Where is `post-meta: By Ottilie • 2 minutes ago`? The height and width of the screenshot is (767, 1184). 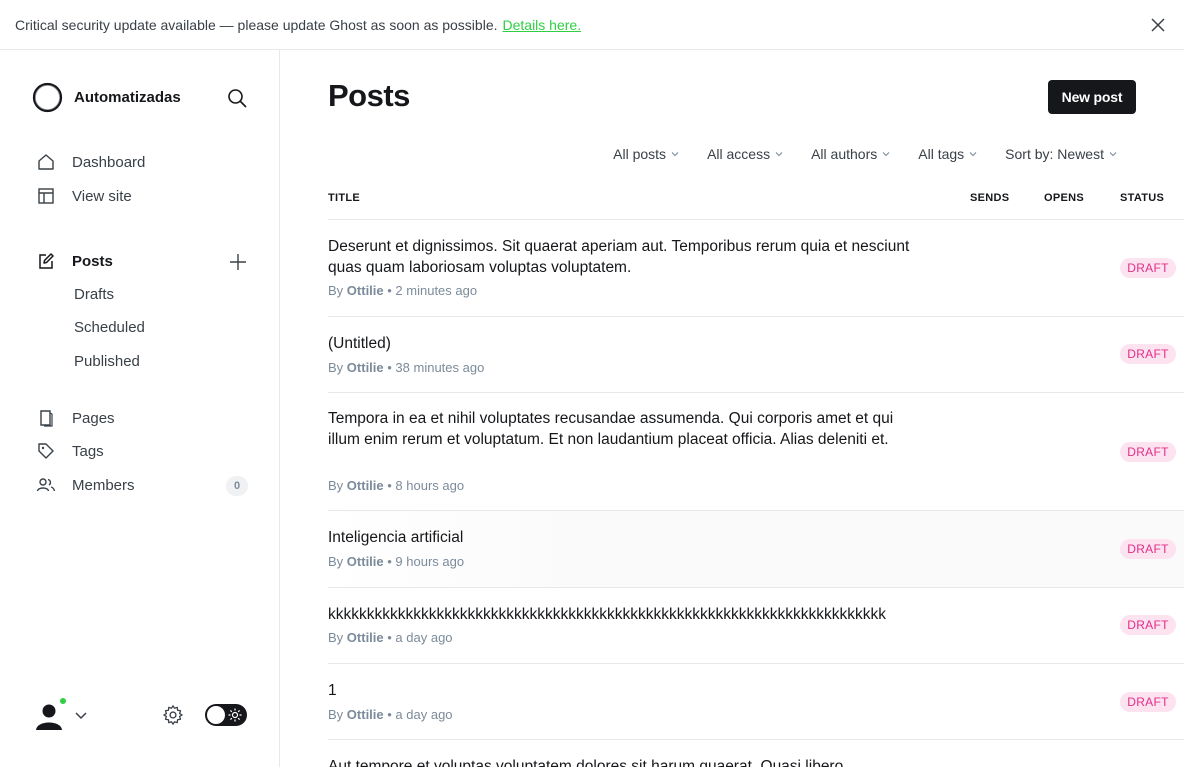 post-meta: By Ottilie • 2 minutes ago is located at coordinates (402, 290).